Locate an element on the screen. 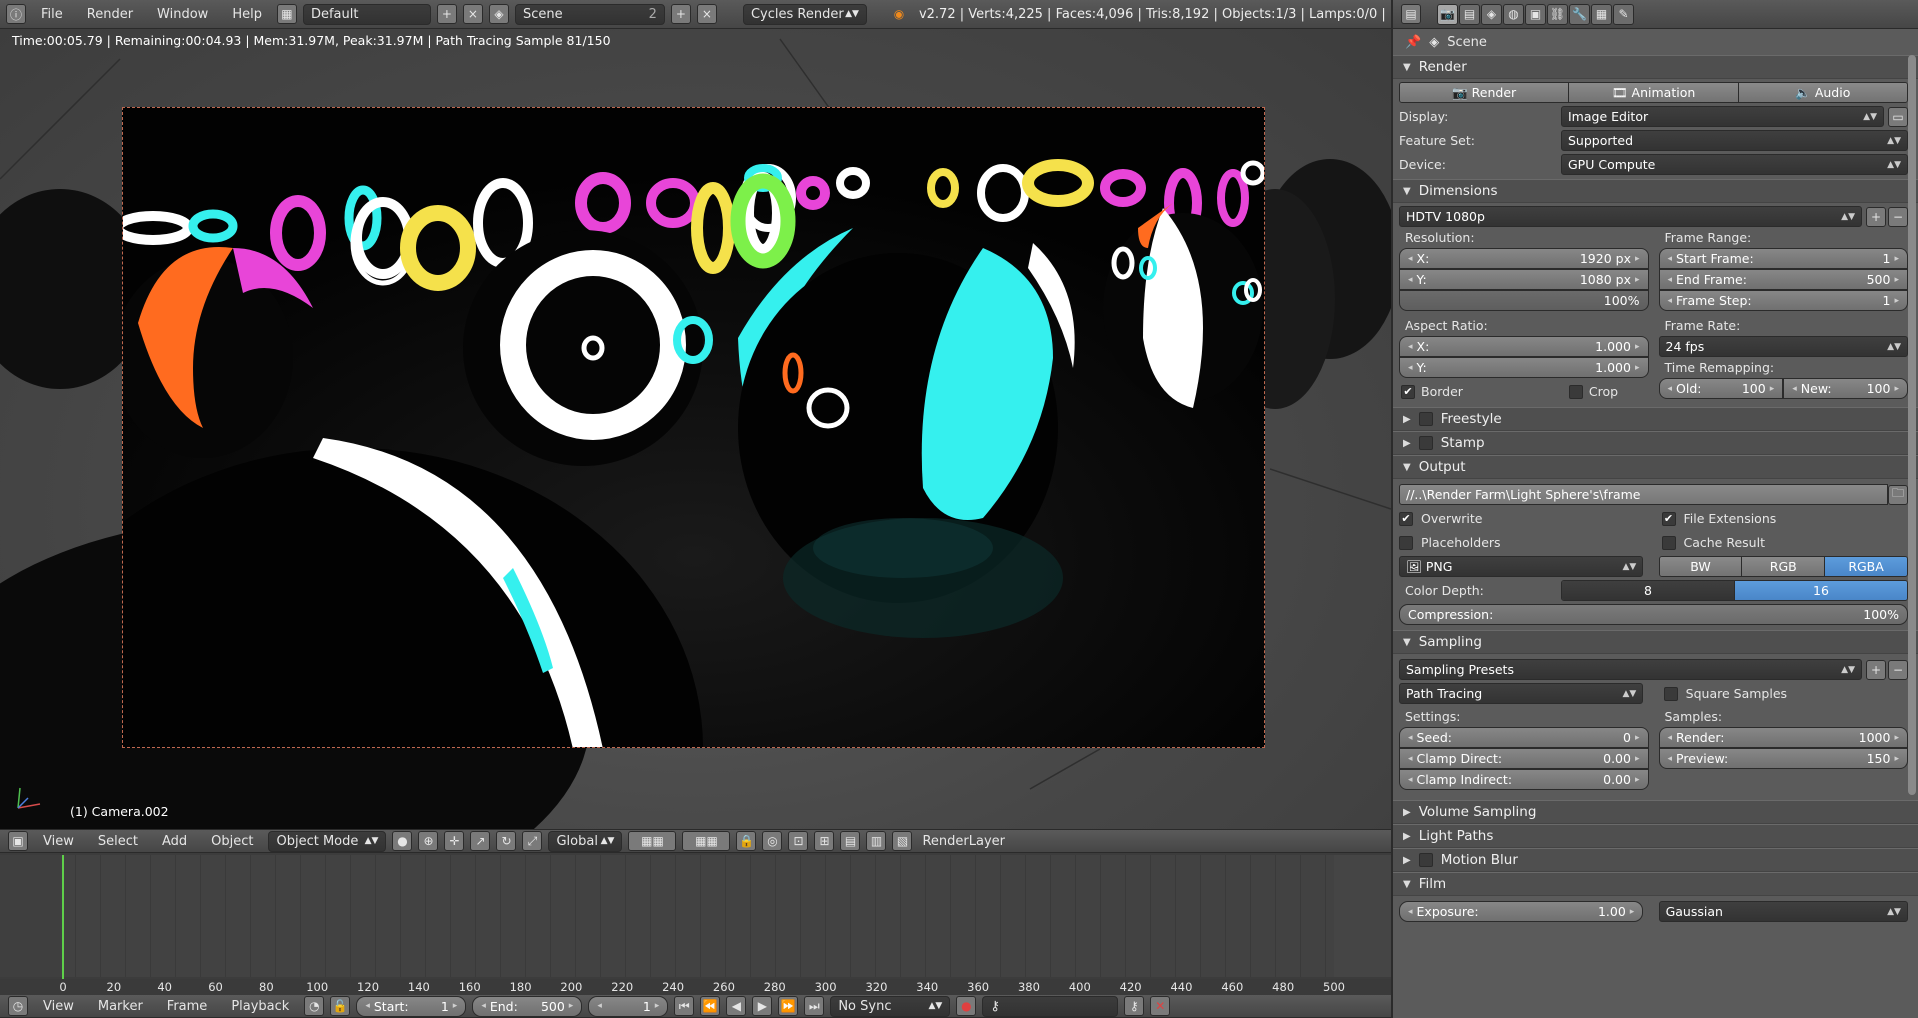 The height and width of the screenshot is (1018, 1918). start-frame-field: Start: 1 is located at coordinates (411, 1006).